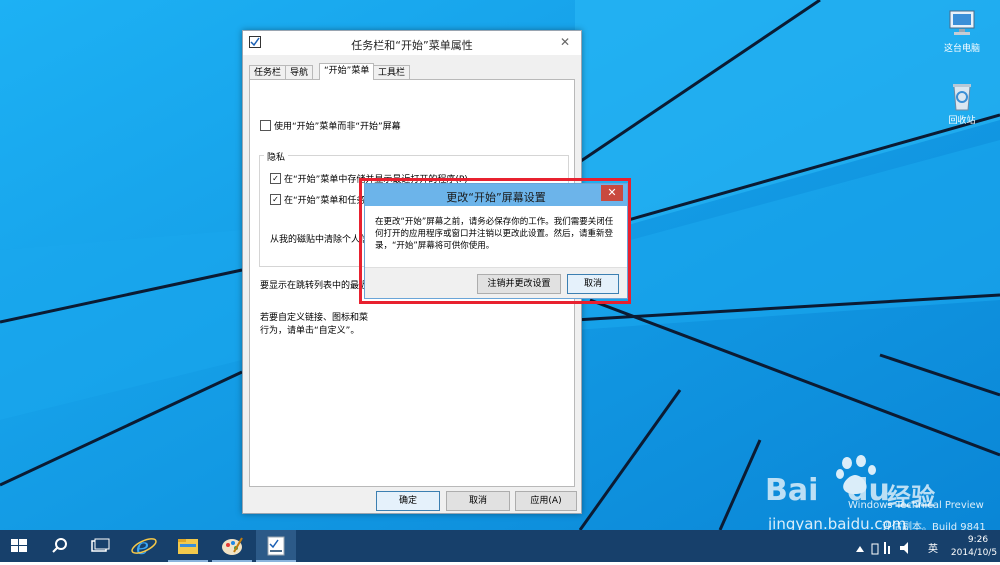 This screenshot has height=565, width=1000. I want to click on jumplist-text: 要显示在跳转列表中的最近, so click(314, 286).